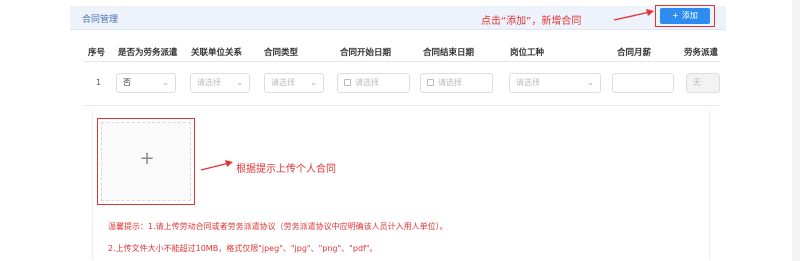 This screenshot has width=800, height=261. Describe the element at coordinates (286, 169) in the screenshot. I see `annotation-upload-hint: 根据提示上传个人合同` at that location.